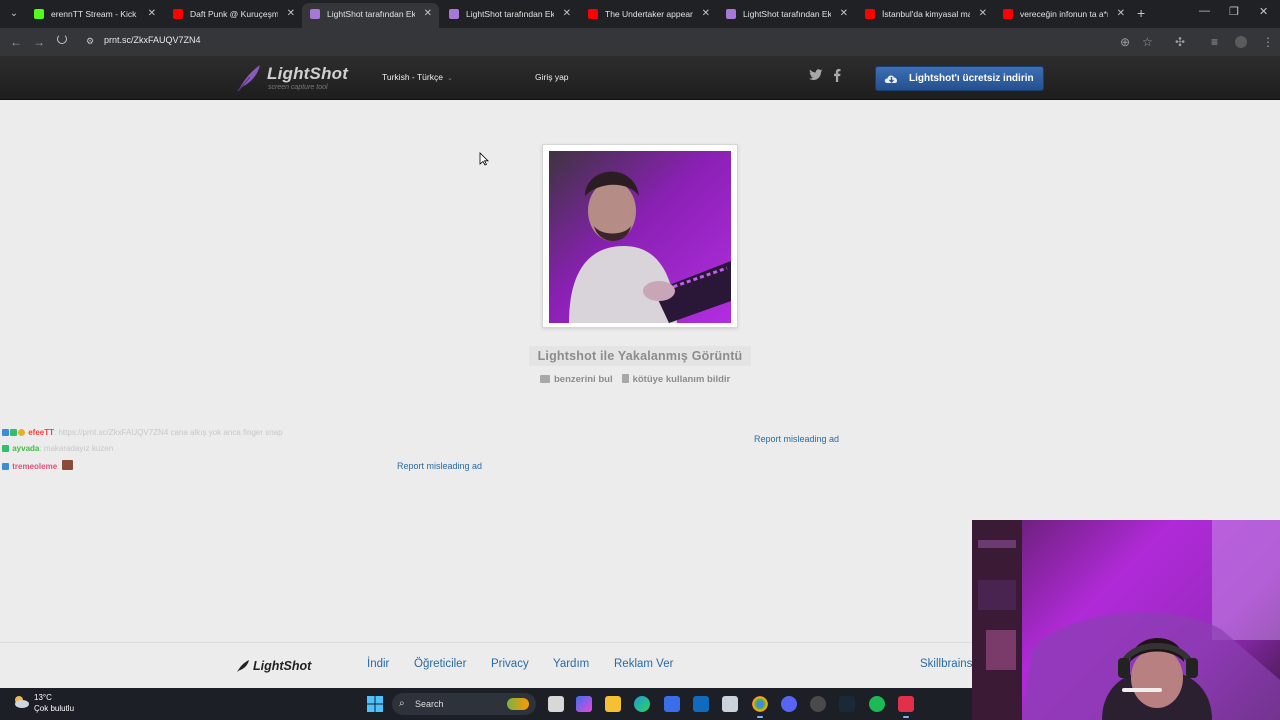 This screenshot has height=720, width=1280. I want to click on download-free-button: Lightshot'ı ücretsiz indirin, so click(959, 78).